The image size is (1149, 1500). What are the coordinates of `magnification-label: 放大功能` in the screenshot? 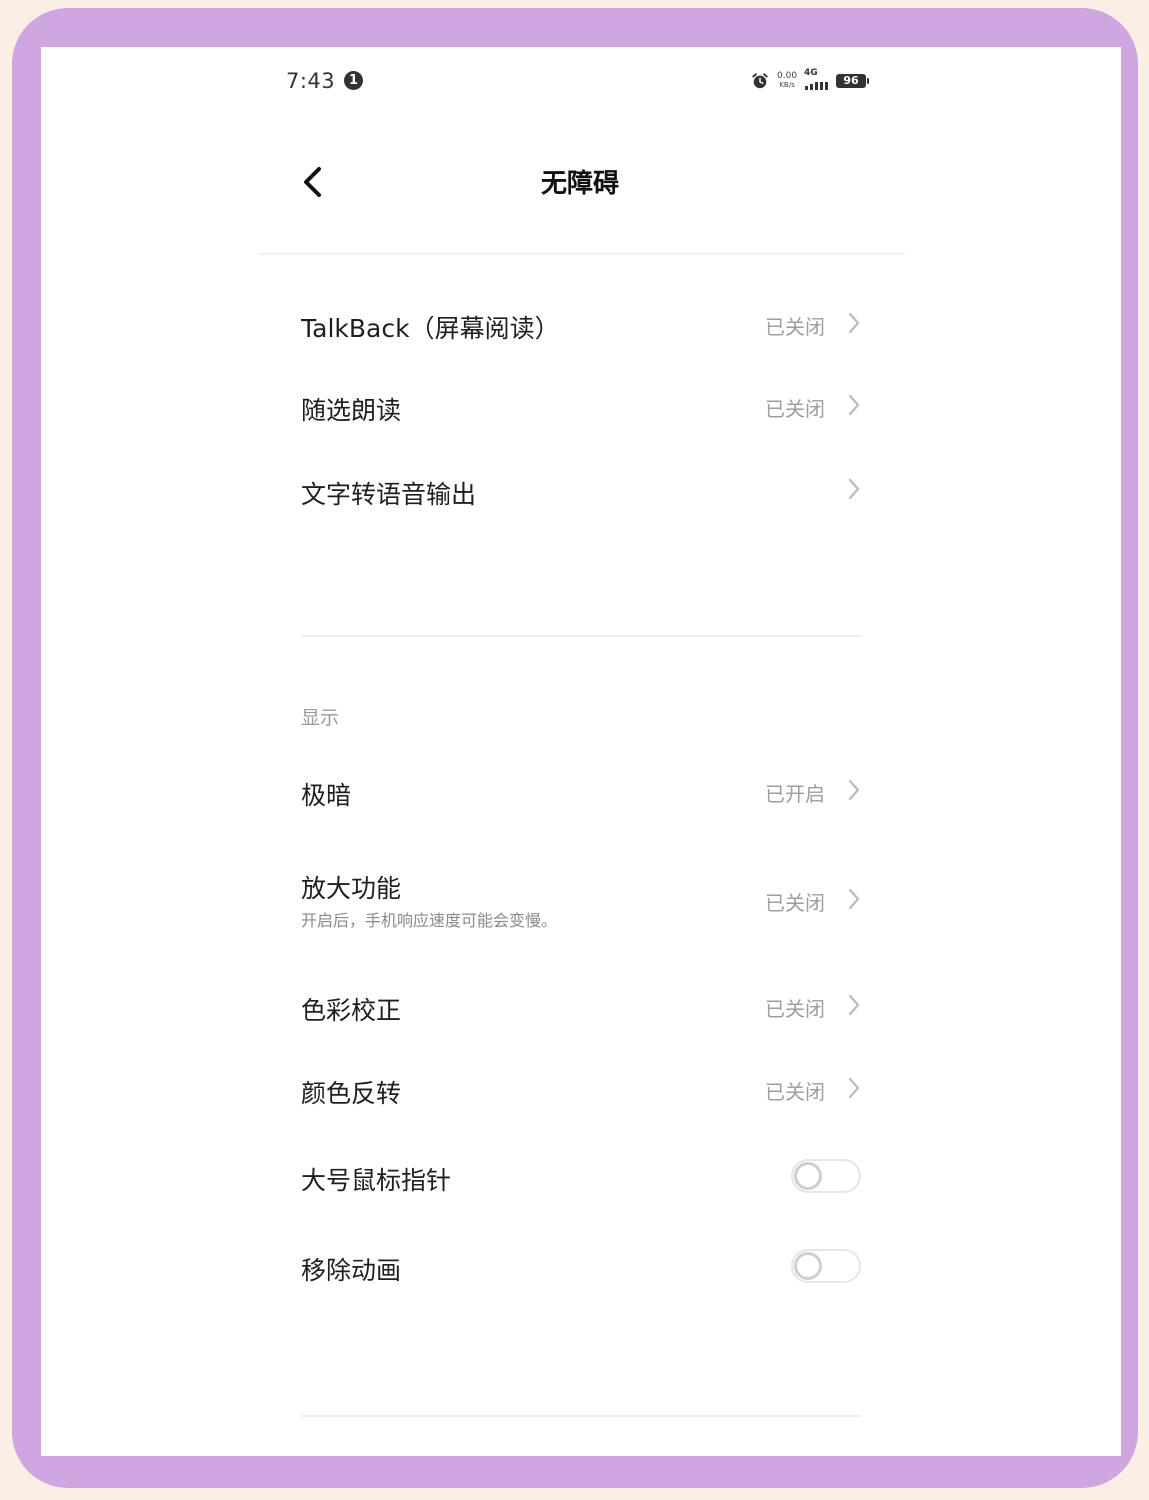 It's located at (351, 888).